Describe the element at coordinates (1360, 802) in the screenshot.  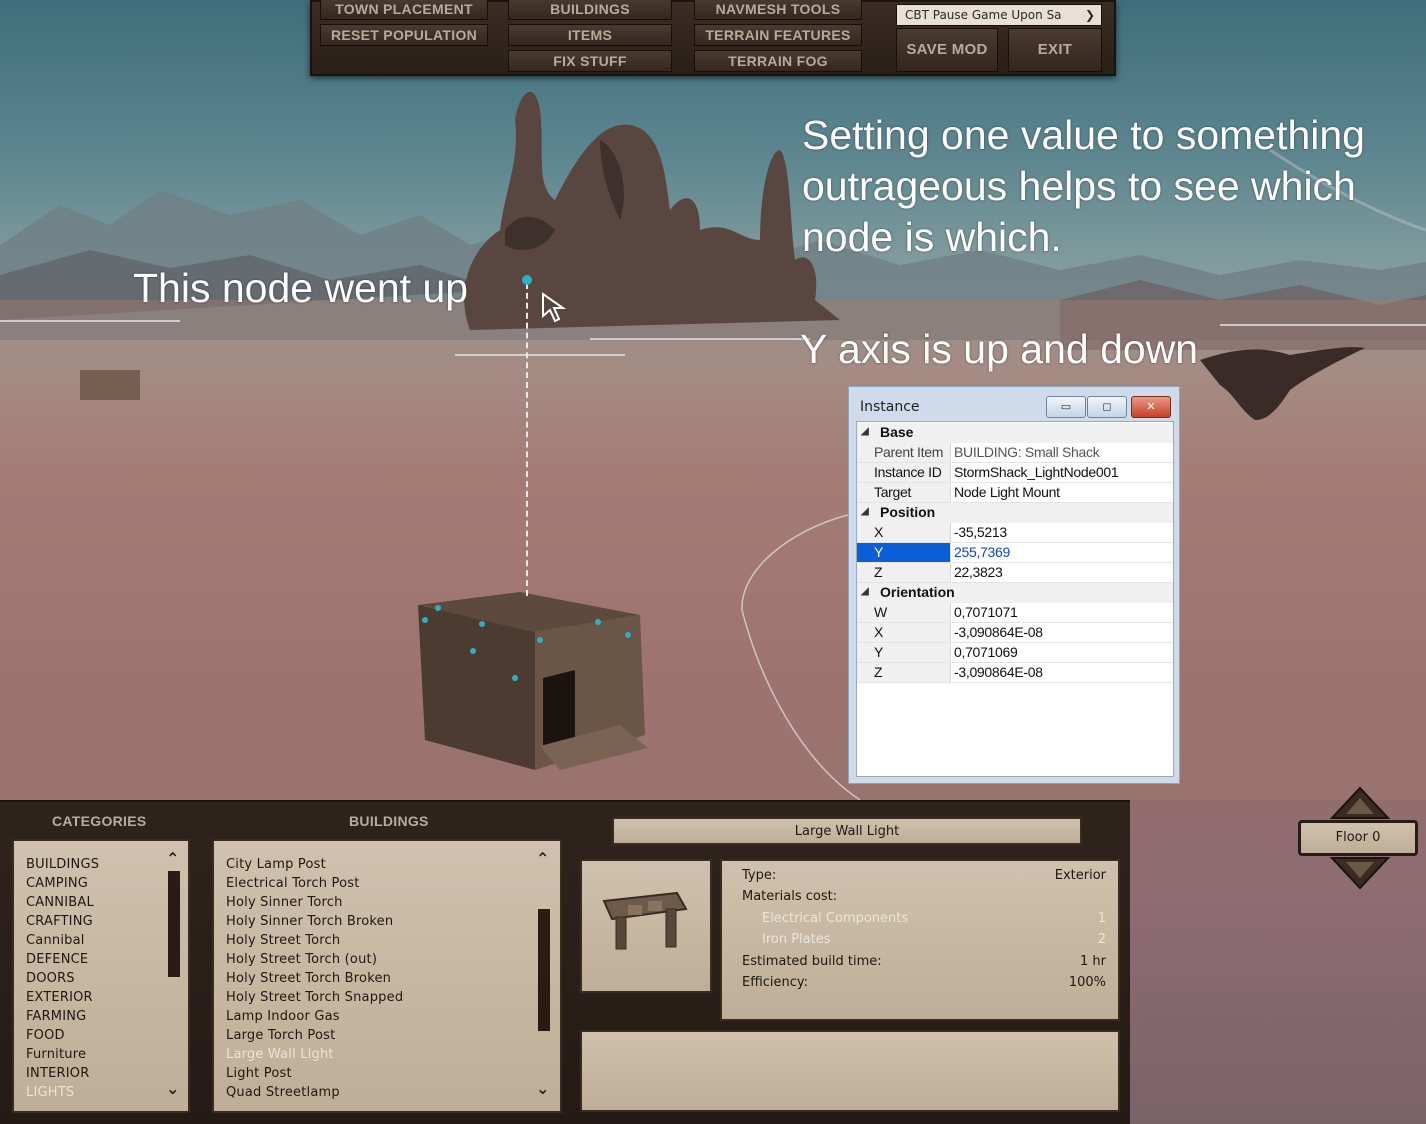
I see `floor-up-arrow-icon` at that location.